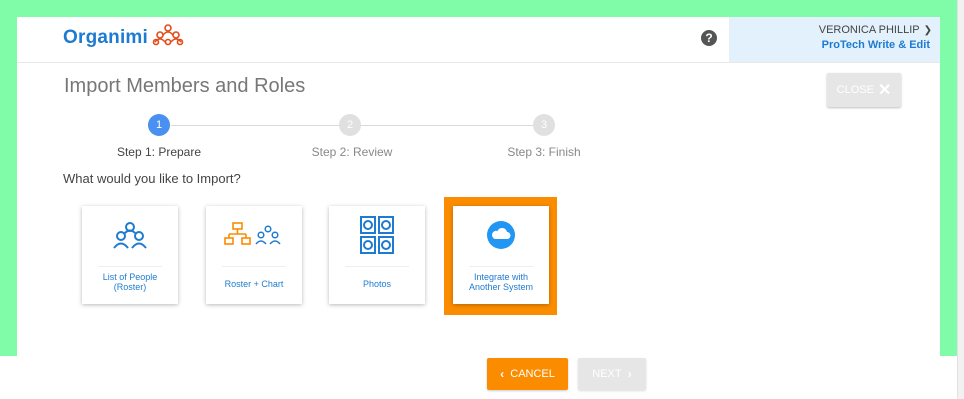 The image size is (964, 399). What do you see at coordinates (855, 90) in the screenshot?
I see `close-label: CLOSE` at bounding box center [855, 90].